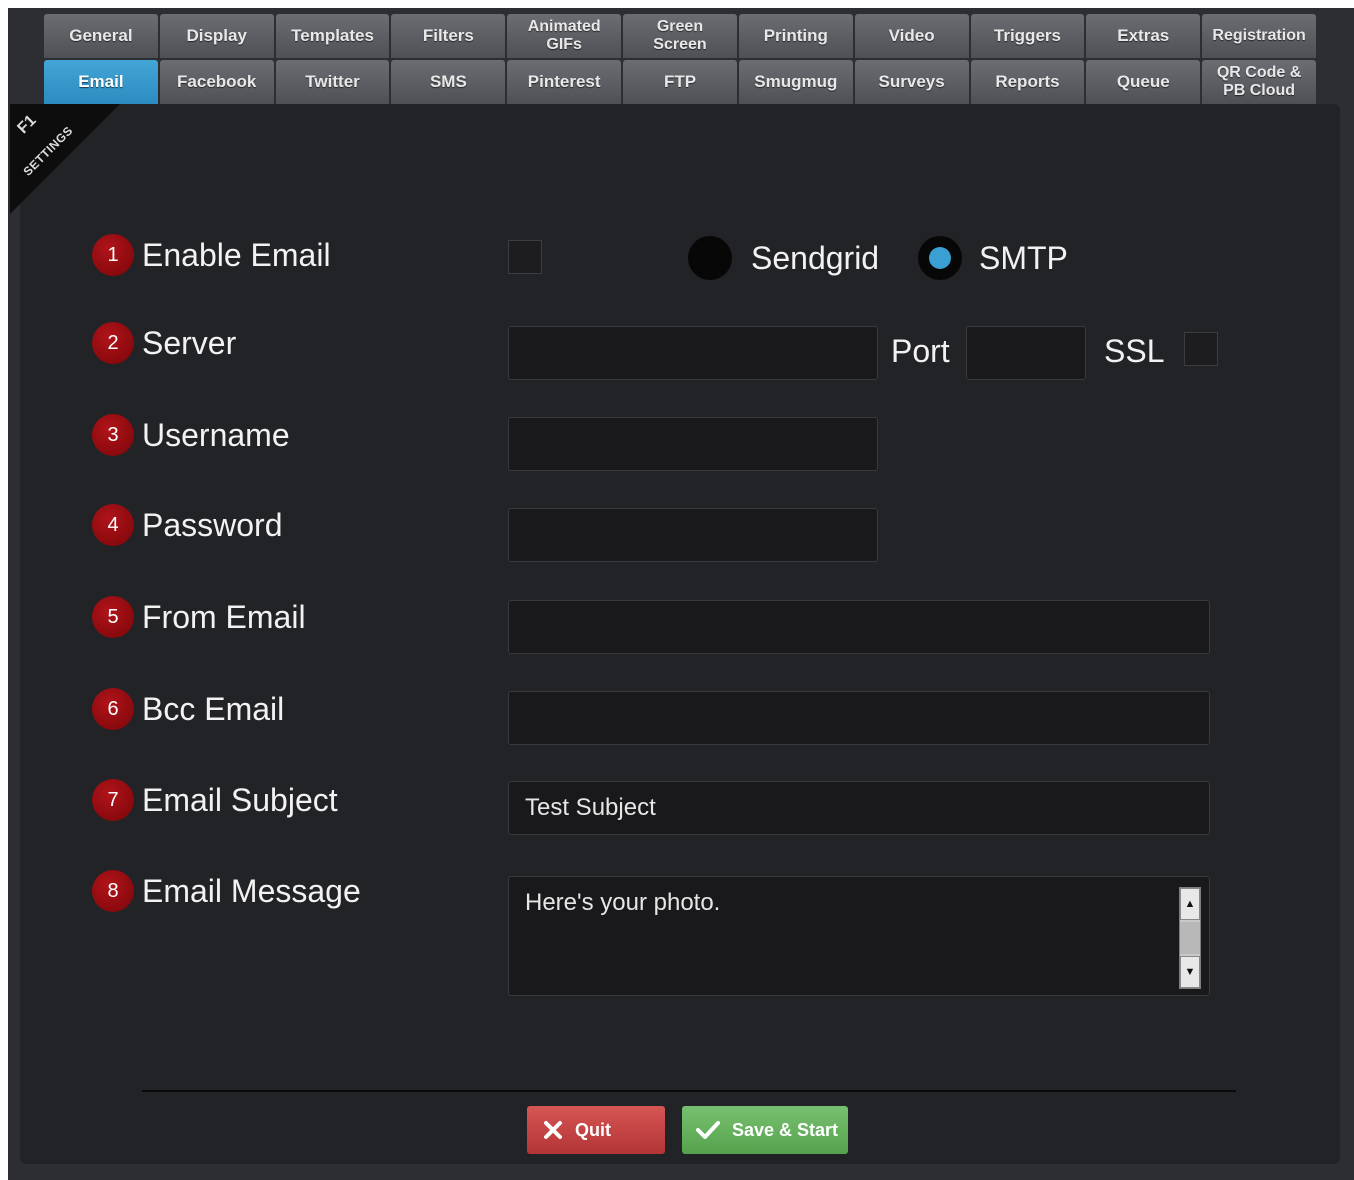 The height and width of the screenshot is (1180, 1354). What do you see at coordinates (1027, 36) in the screenshot?
I see `tab-triggers: Triggers` at bounding box center [1027, 36].